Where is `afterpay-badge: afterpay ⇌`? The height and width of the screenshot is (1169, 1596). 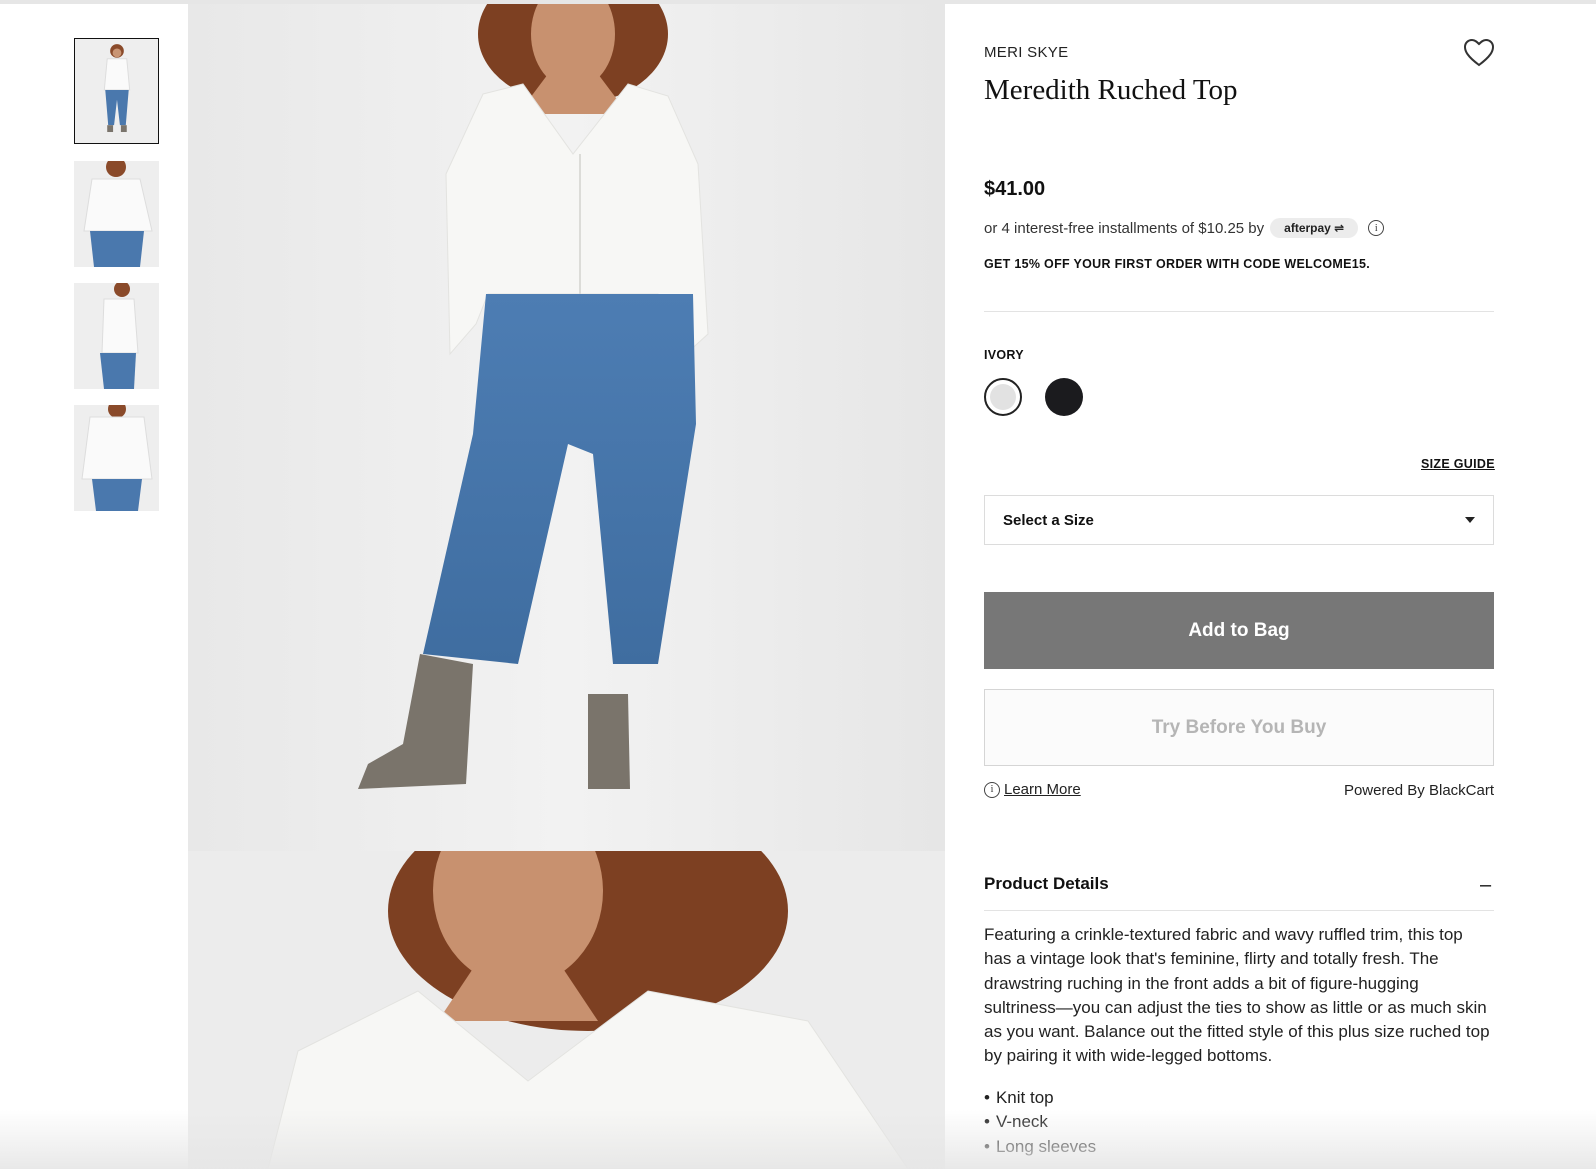 afterpay-badge: afterpay ⇌ is located at coordinates (1314, 228).